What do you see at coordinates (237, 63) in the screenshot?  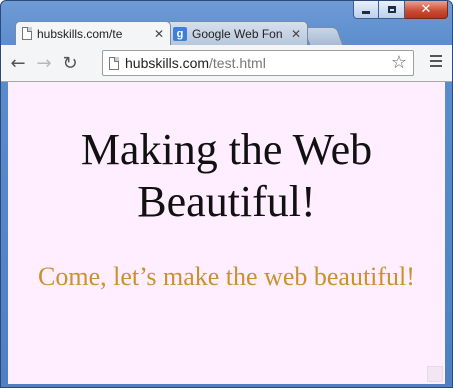 I see `address-path: /test.html` at bounding box center [237, 63].